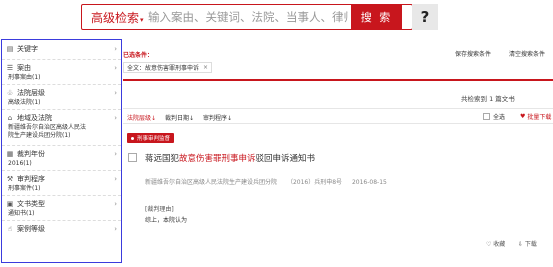 The height and width of the screenshot is (267, 553). I want to click on filter-option-2016: 2016(1), so click(62, 164).